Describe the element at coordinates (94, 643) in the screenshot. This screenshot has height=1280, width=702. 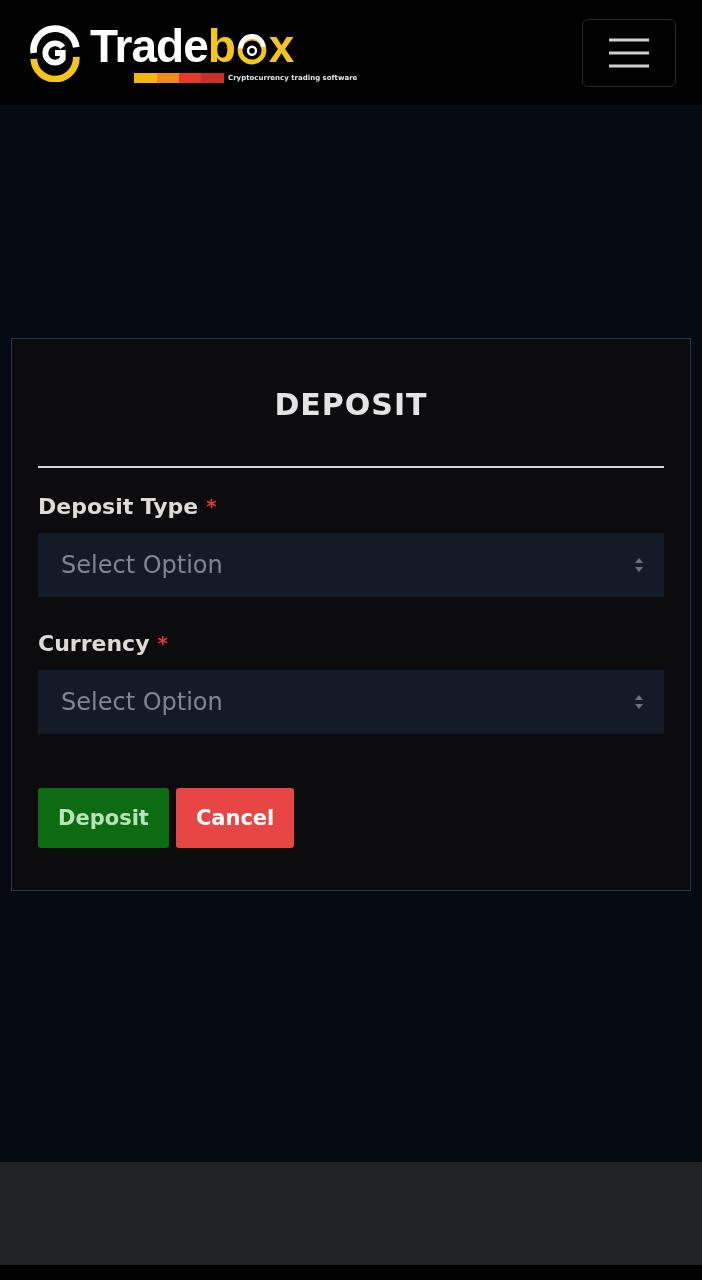
I see `field-label: Currency` at that location.